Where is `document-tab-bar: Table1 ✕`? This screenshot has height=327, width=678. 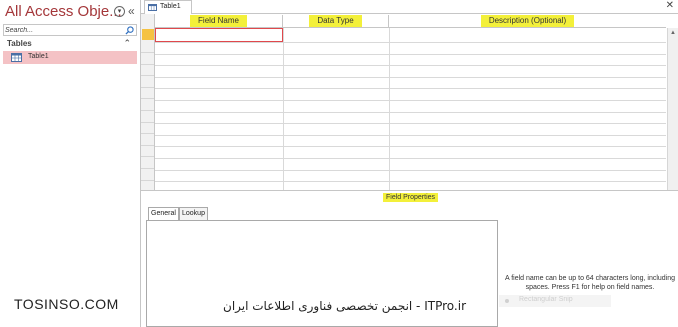
document-tab-bar: Table1 ✕ is located at coordinates (409, 7).